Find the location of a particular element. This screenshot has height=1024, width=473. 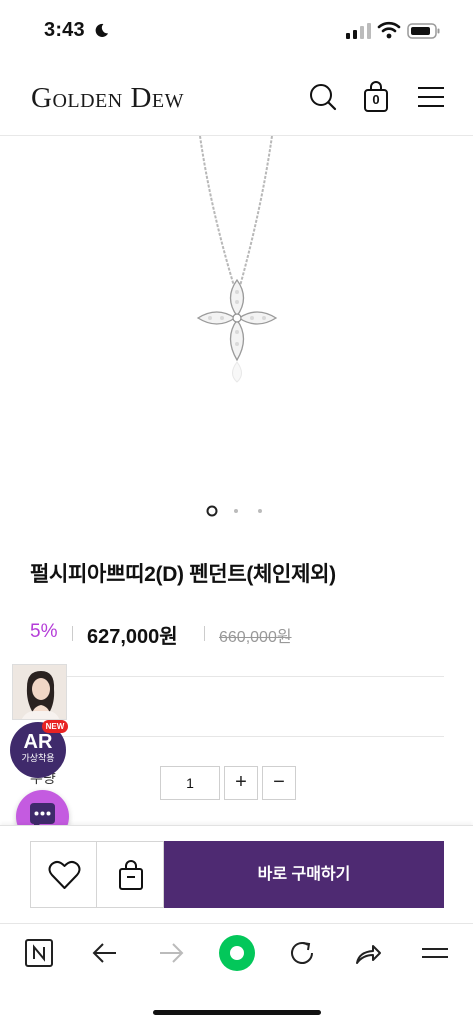

wishlist-button is located at coordinates (63, 874).